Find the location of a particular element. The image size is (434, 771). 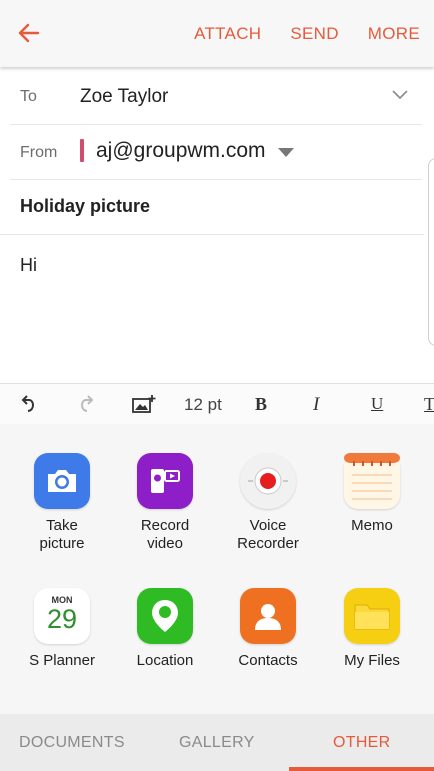

contacts-icon is located at coordinates (268, 616).